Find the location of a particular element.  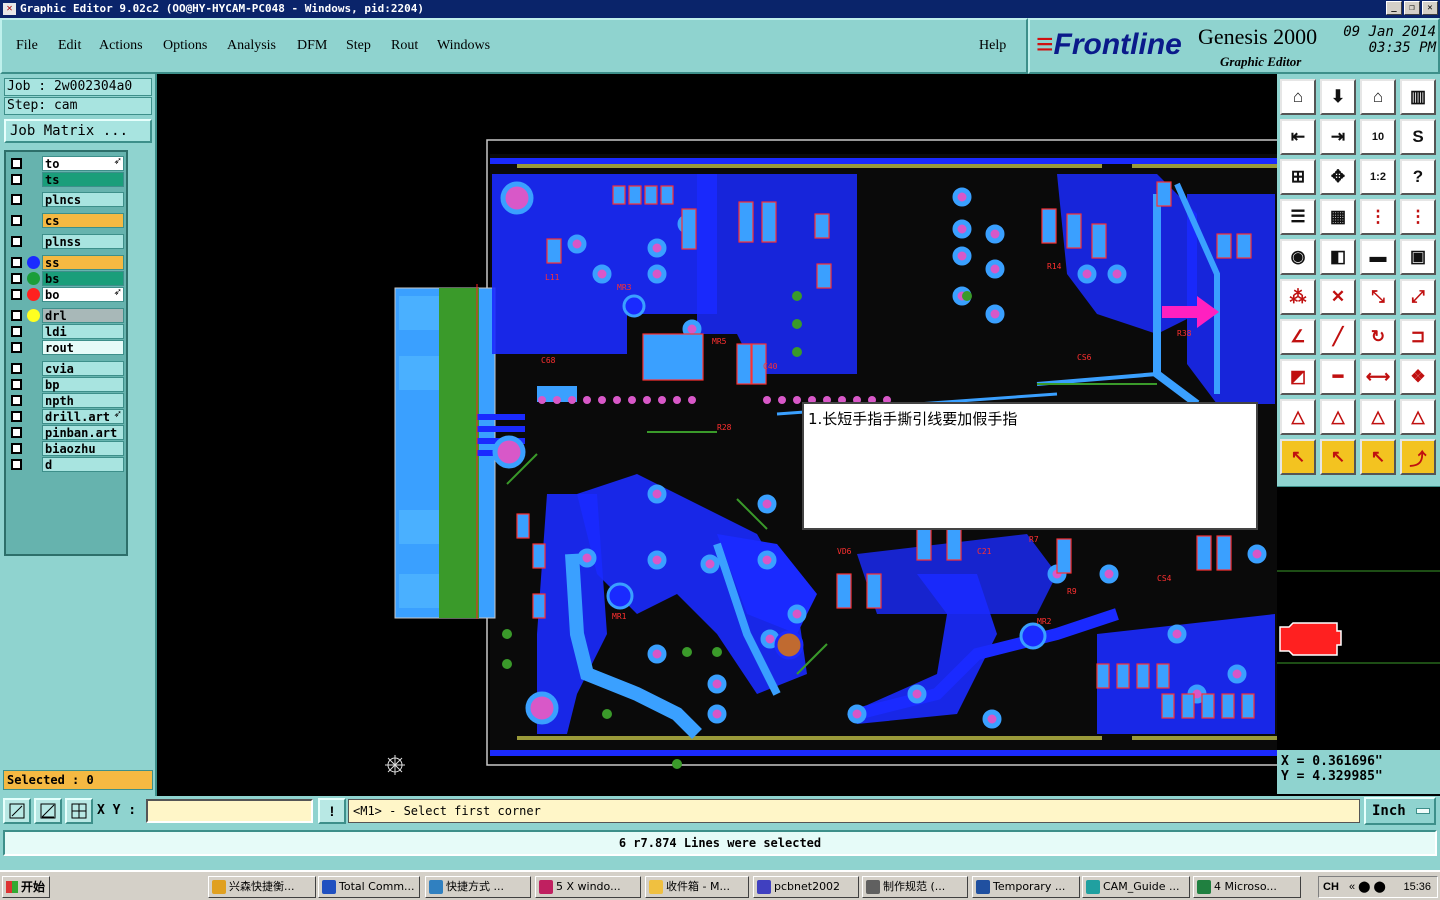

node-button: ⁂ is located at coordinates (1298, 297).